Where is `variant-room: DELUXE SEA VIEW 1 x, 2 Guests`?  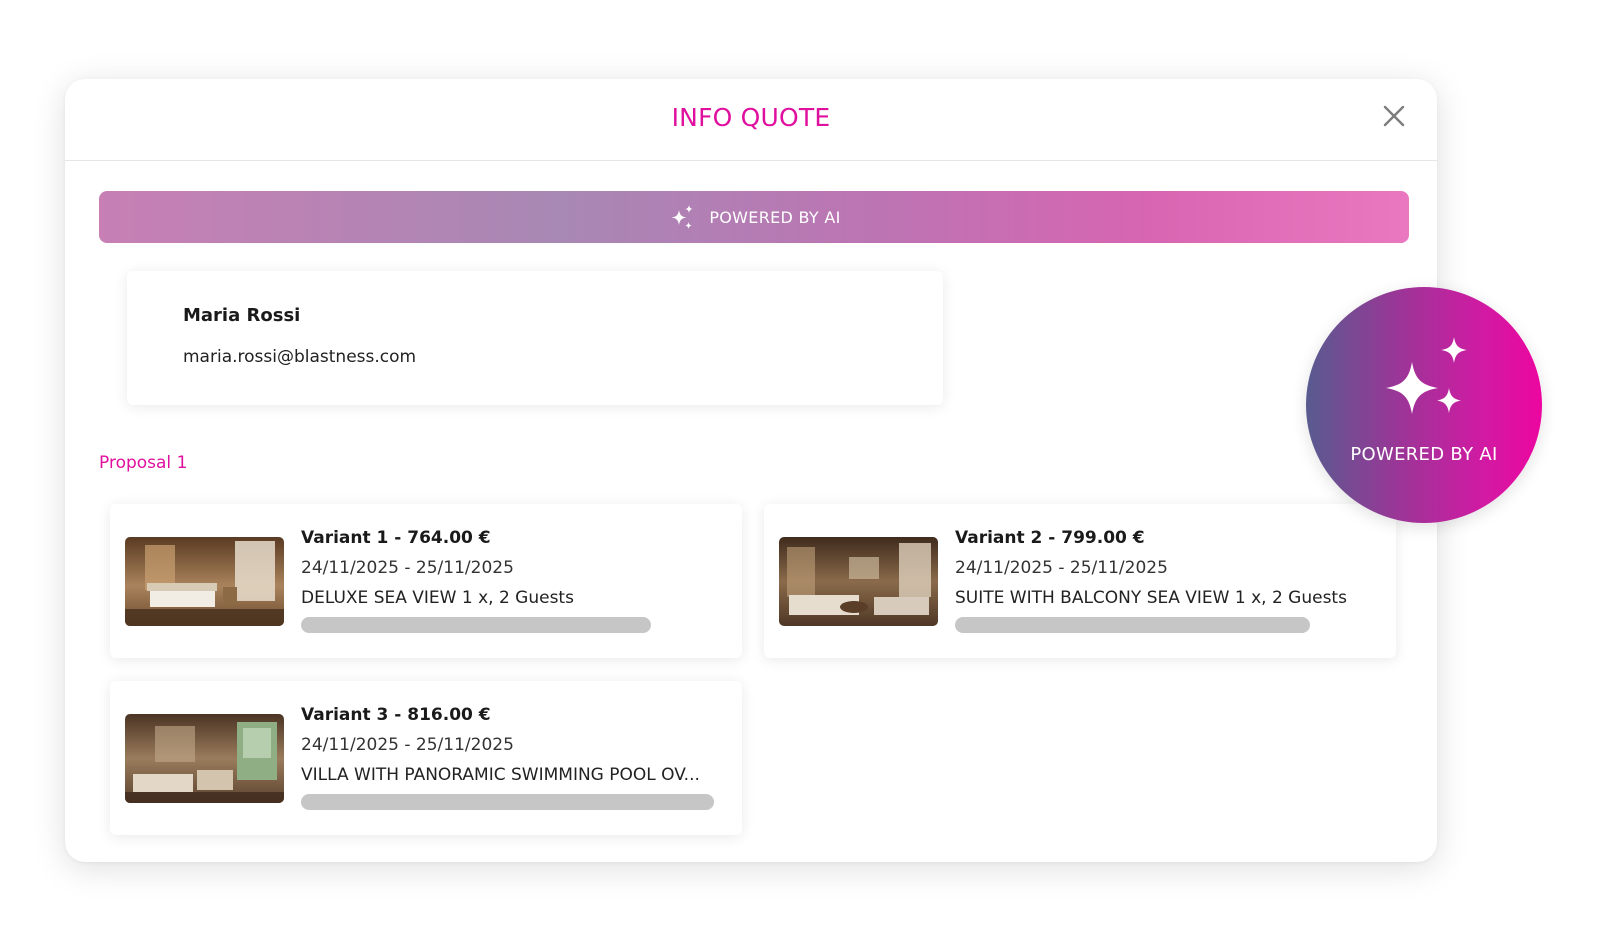 variant-room: DELUXE SEA VIEW 1 x, 2 Guests is located at coordinates (437, 598).